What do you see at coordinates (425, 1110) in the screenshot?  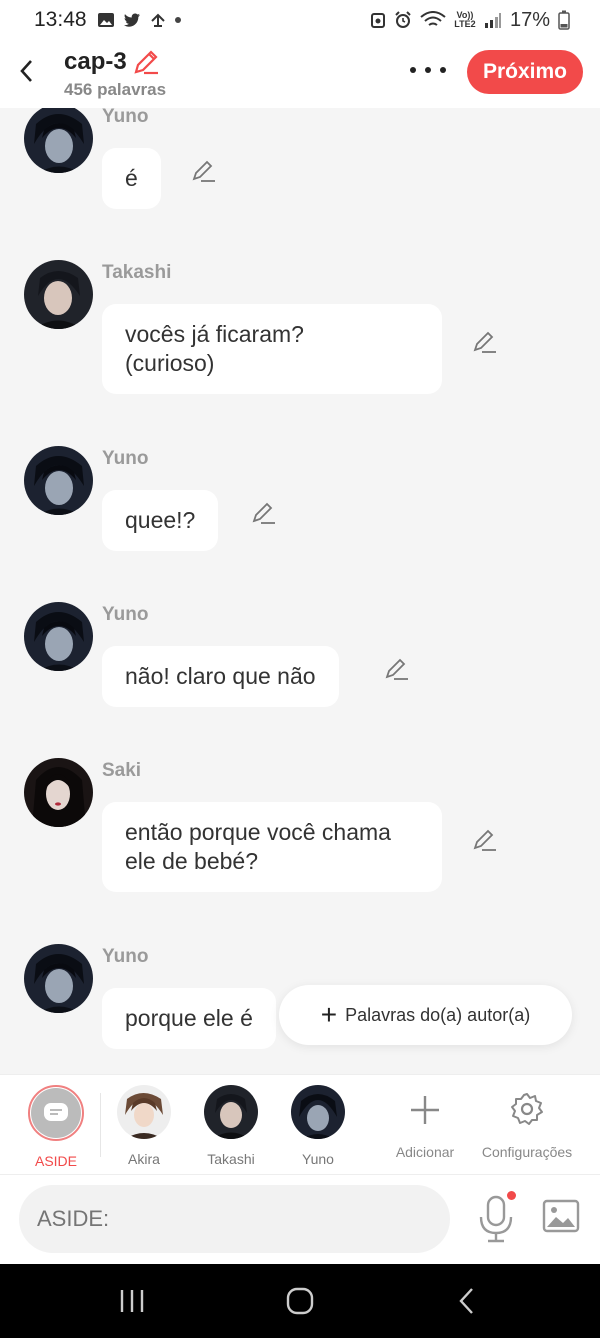 I see `plus-icon` at bounding box center [425, 1110].